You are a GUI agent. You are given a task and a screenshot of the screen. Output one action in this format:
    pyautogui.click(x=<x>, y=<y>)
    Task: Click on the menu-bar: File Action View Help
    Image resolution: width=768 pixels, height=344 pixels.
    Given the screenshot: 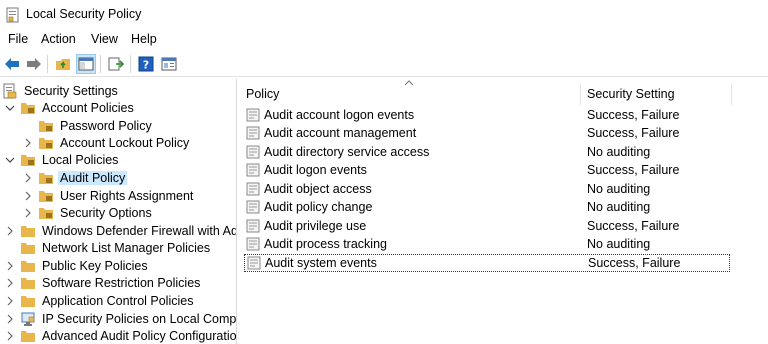 What is the action you would take?
    pyautogui.click(x=384, y=40)
    